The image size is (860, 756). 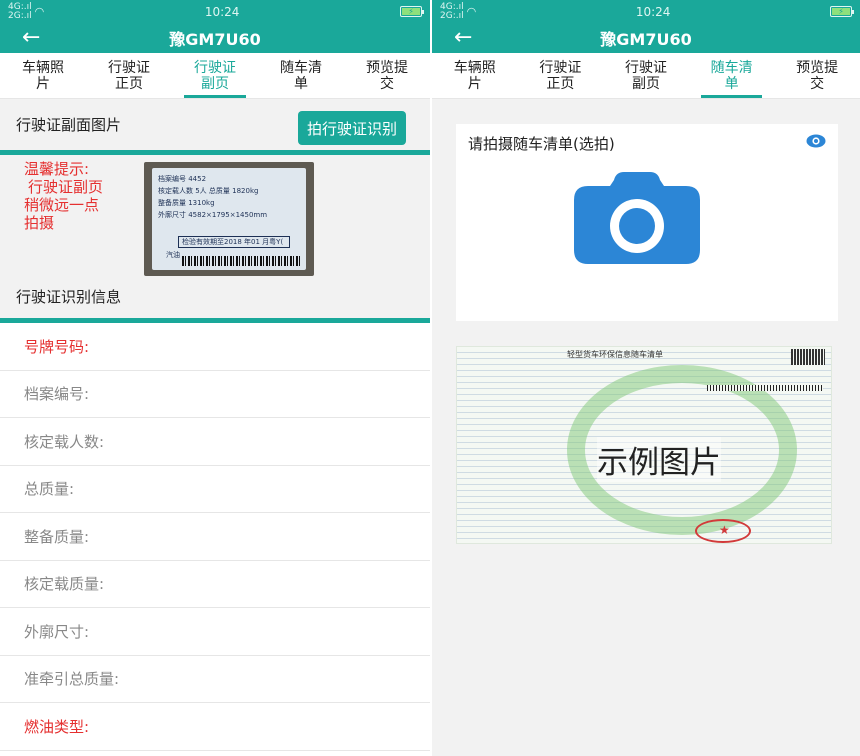 What do you see at coordinates (215, 584) in the screenshot?
I see `field-row: 核定载质量:` at bounding box center [215, 584].